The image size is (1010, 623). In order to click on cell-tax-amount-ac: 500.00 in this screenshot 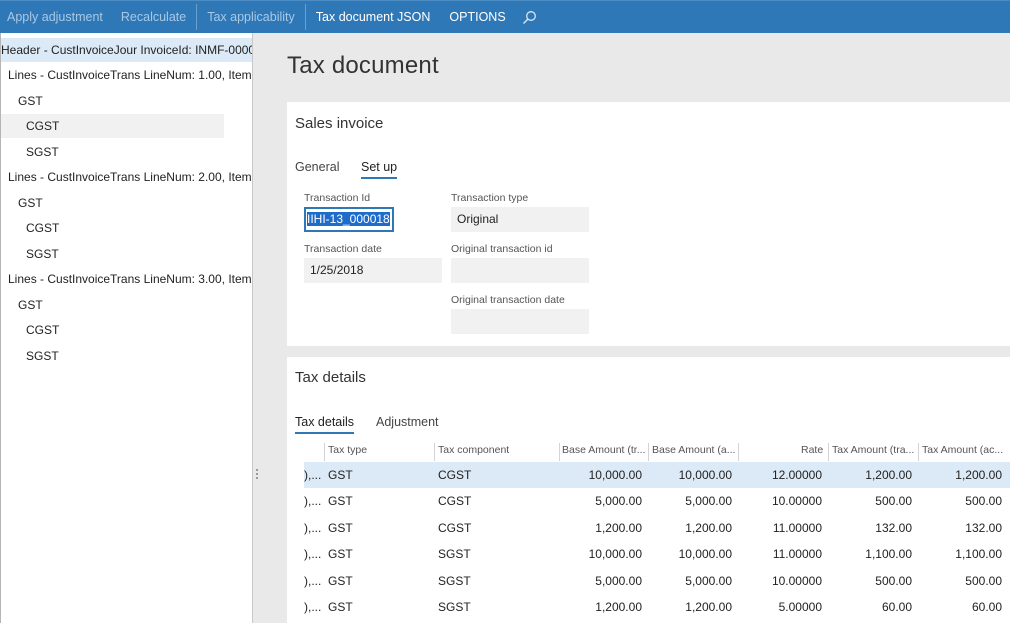, I will do `click(983, 501)`.